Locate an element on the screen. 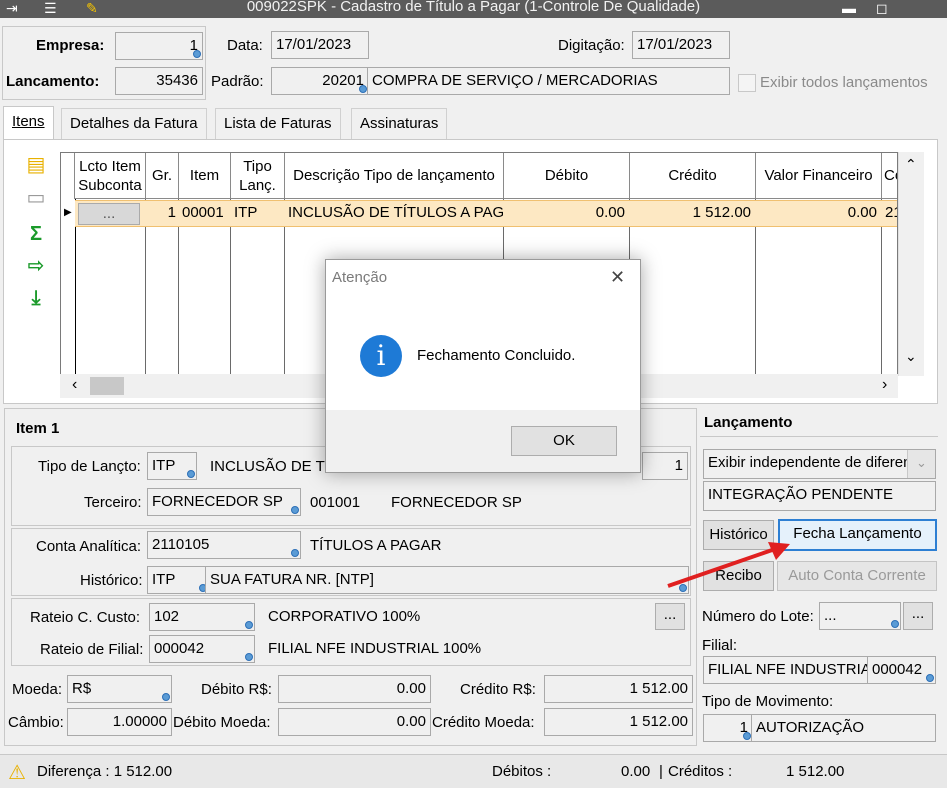  rateio-filial-desc: FILIAL NFE INDUSTRIAL 100% is located at coordinates (375, 648).